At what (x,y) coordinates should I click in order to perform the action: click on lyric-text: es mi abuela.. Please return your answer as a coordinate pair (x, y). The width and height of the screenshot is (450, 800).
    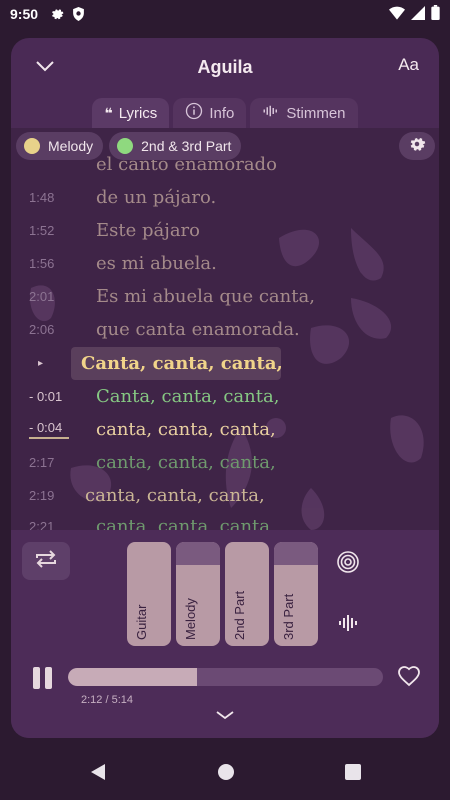
    Looking at the image, I should click on (156, 263).